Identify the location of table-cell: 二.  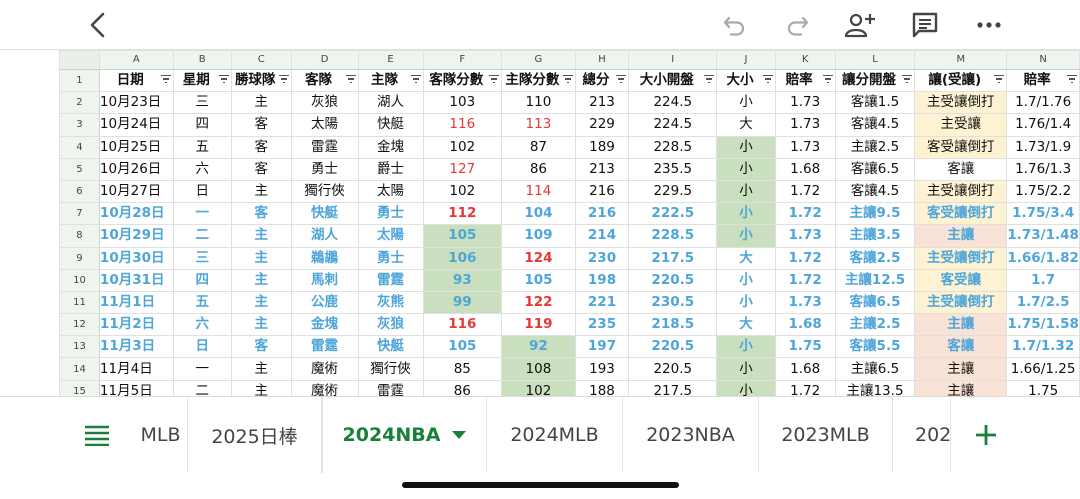
(202, 387).